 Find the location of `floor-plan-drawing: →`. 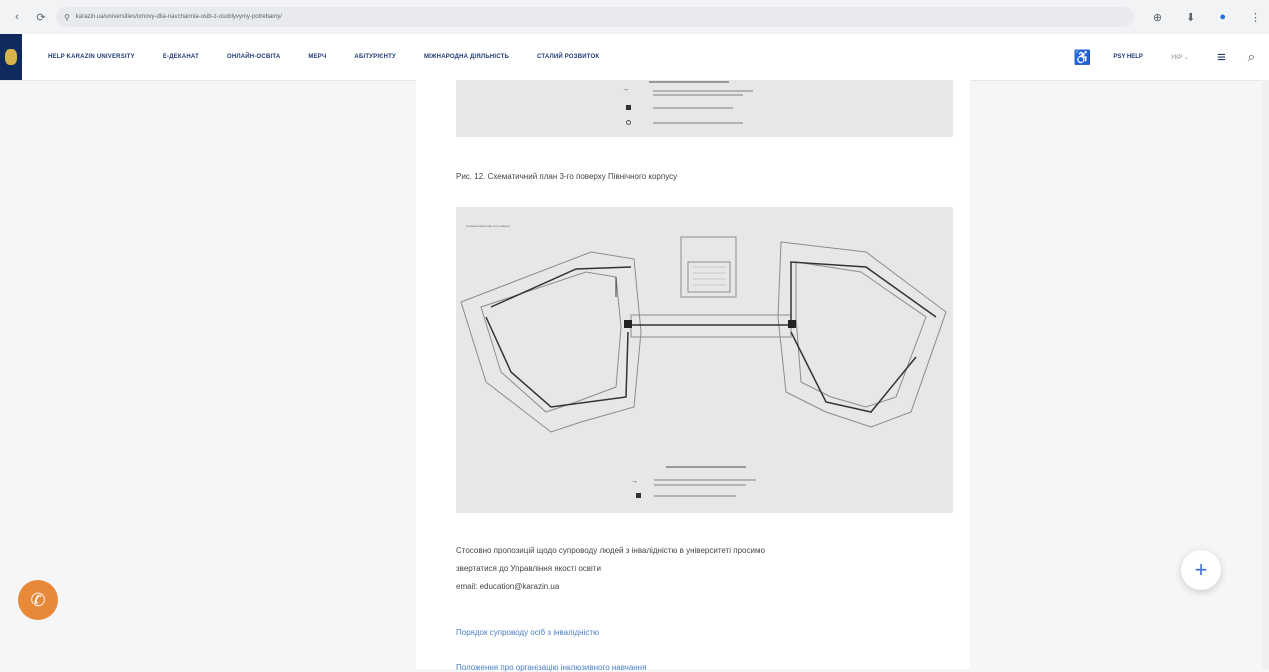

floor-plan-drawing: → is located at coordinates (703, 367).